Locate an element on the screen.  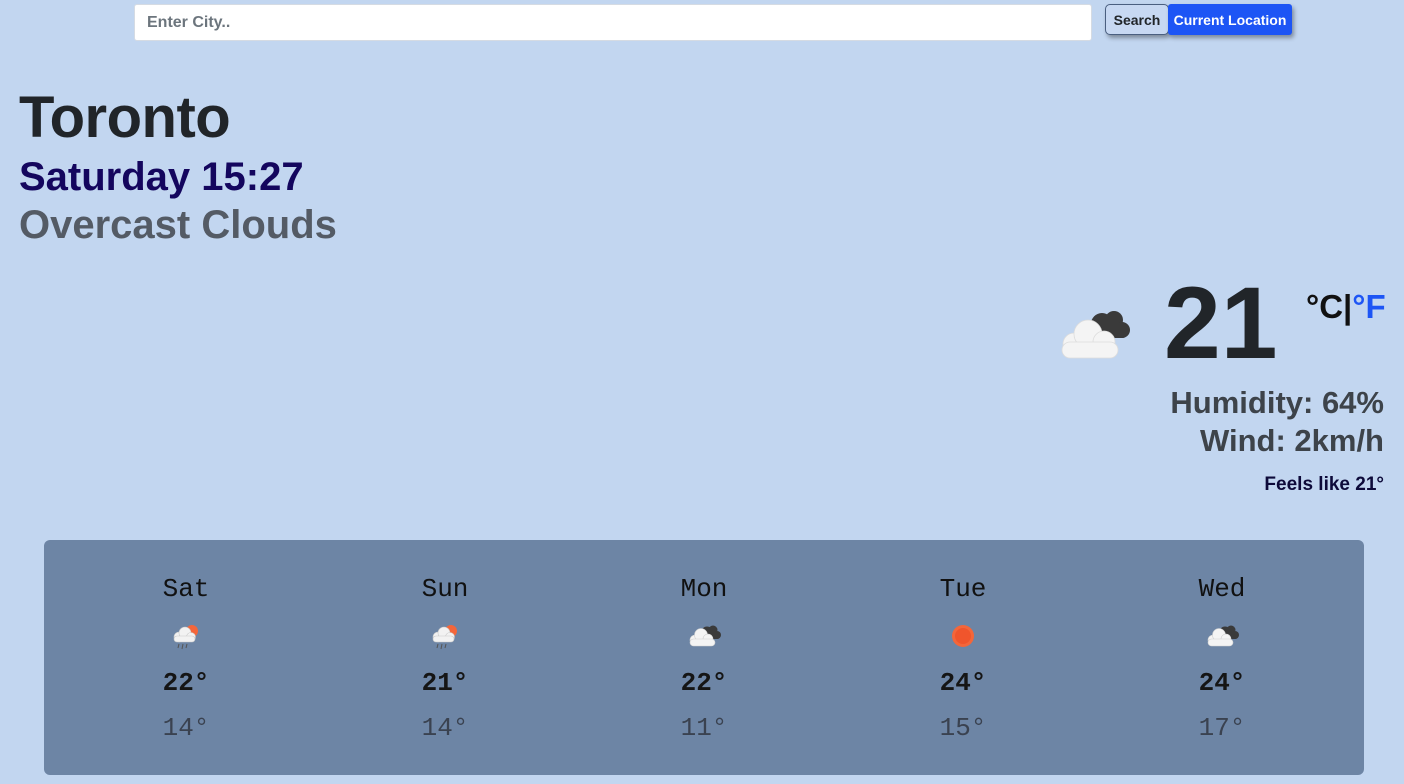
day-time: Saturday 15:27 is located at coordinates (161, 177).